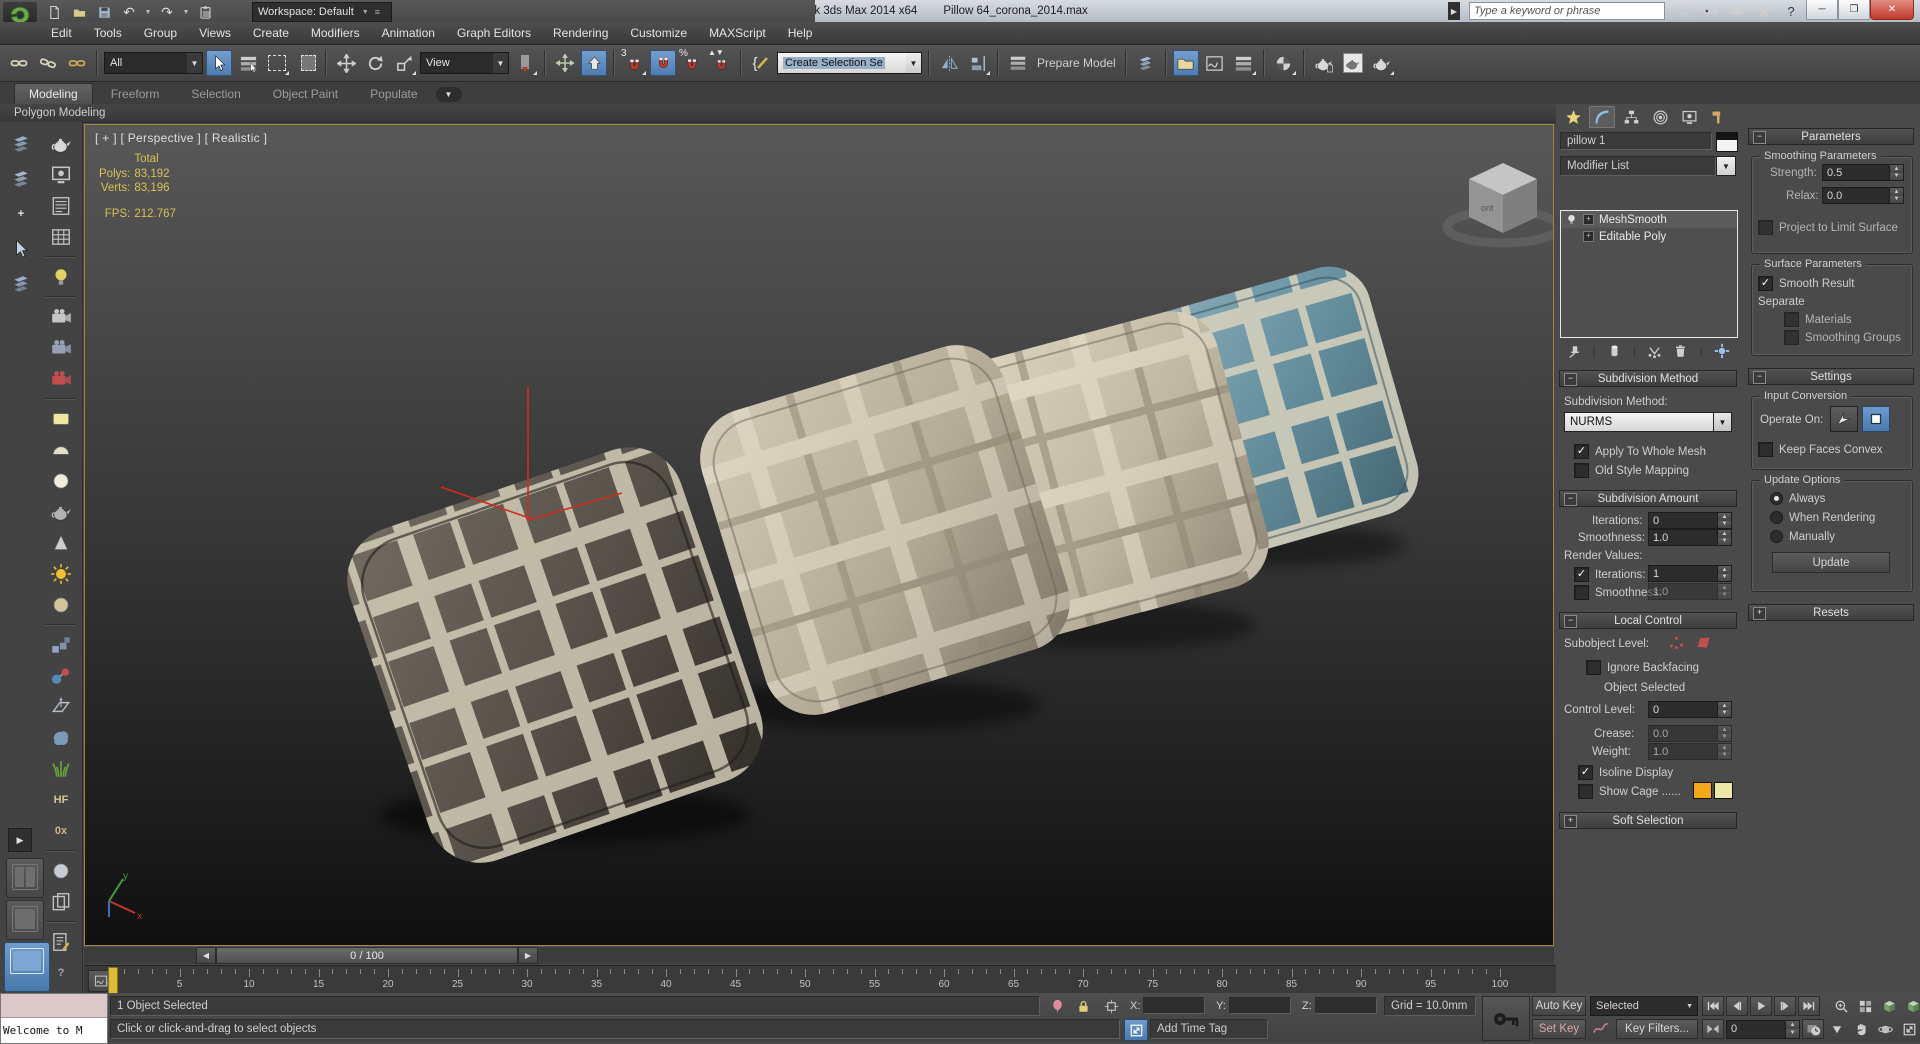  What do you see at coordinates (61, 902) in the screenshot?
I see `bitmap-pages-icon` at bounding box center [61, 902].